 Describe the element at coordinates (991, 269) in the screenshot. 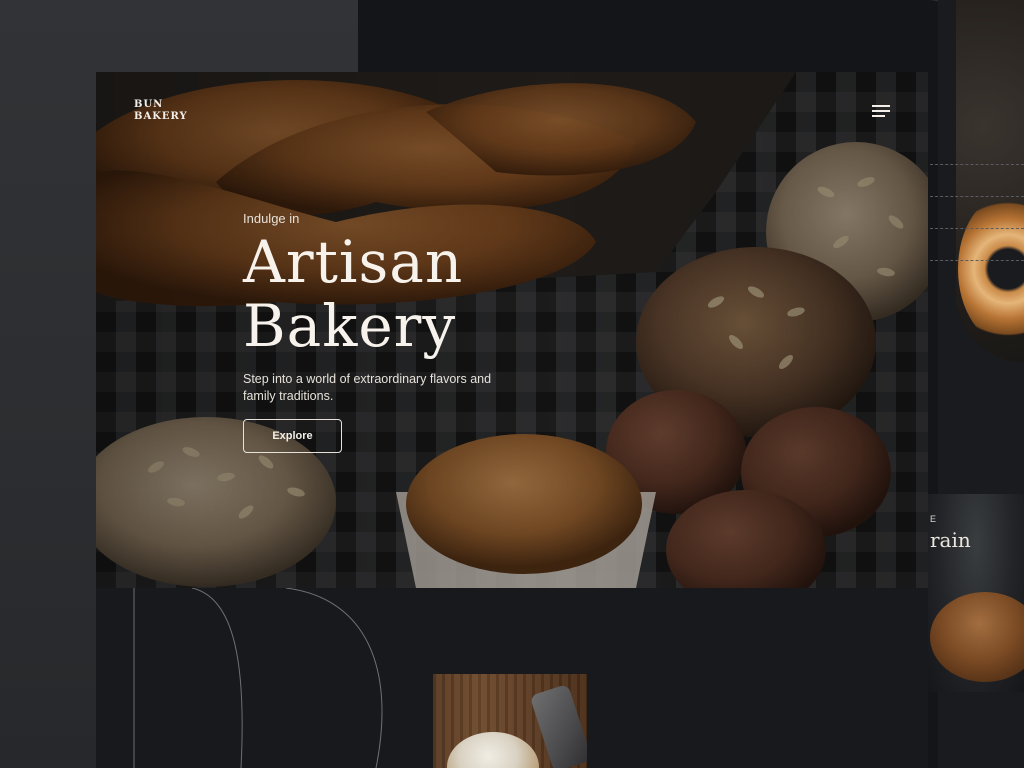

I see `donut-image` at that location.